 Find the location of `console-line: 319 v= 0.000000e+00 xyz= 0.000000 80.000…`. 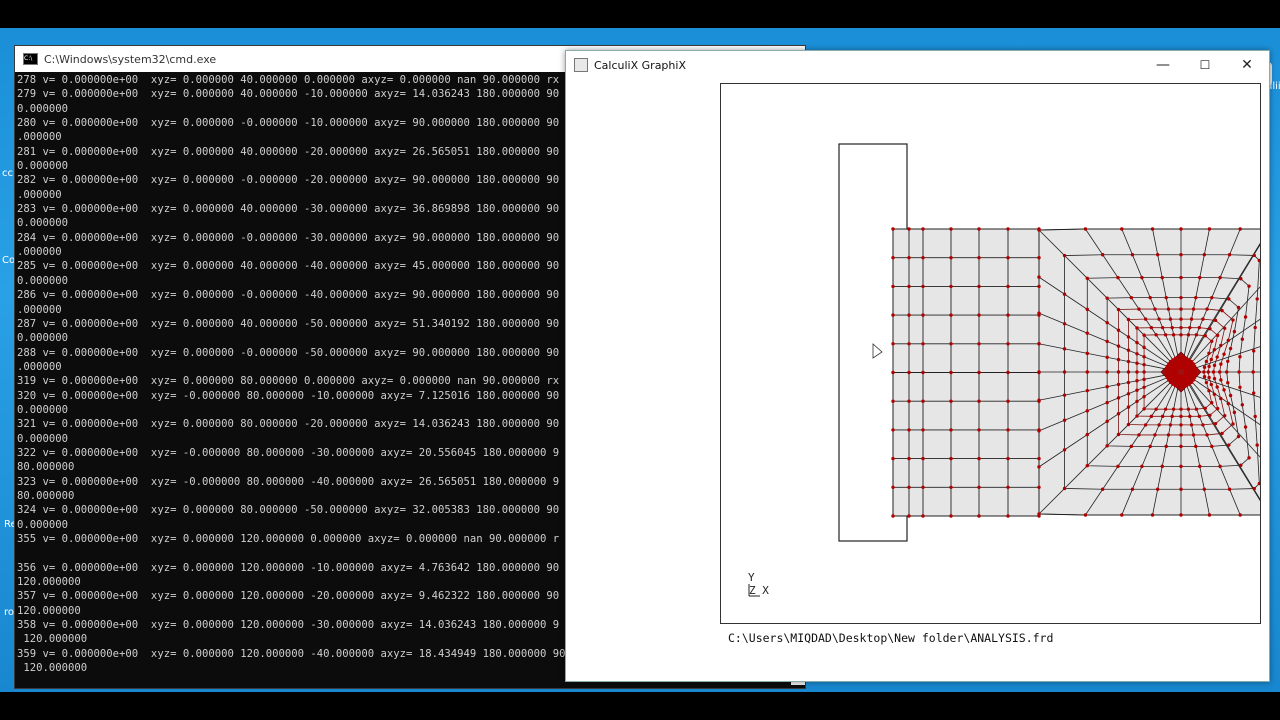

console-line: 319 v= 0.000000e+00 xyz= 0.000000 80.000… is located at coordinates (288, 381).